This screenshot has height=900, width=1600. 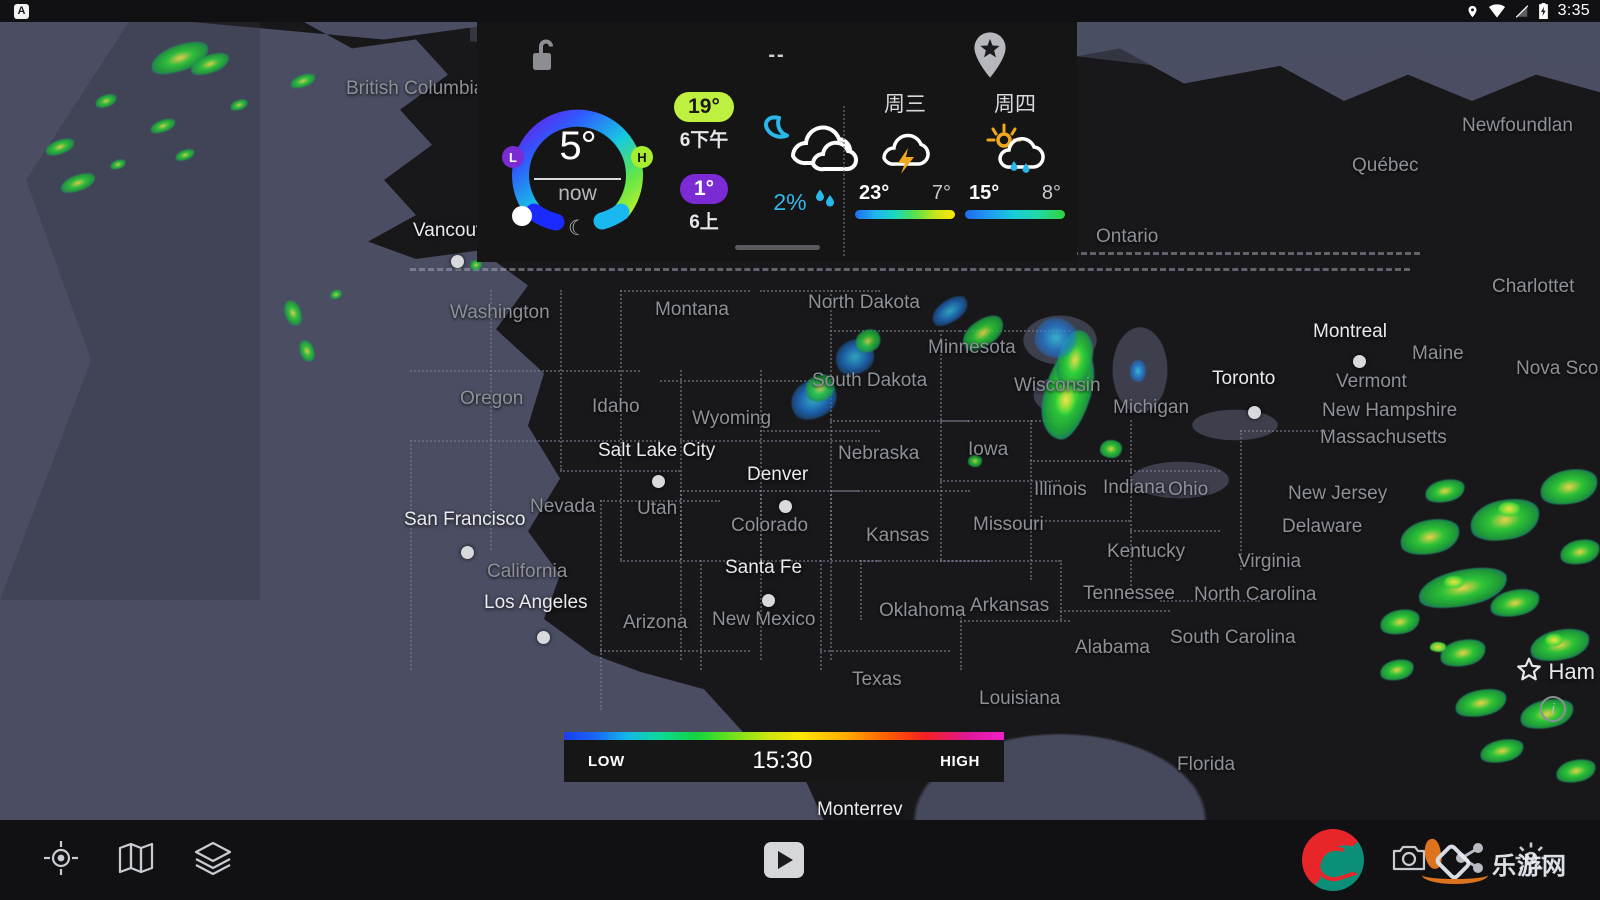 I want to click on state-label: Tennessee, so click(x=1129, y=593).